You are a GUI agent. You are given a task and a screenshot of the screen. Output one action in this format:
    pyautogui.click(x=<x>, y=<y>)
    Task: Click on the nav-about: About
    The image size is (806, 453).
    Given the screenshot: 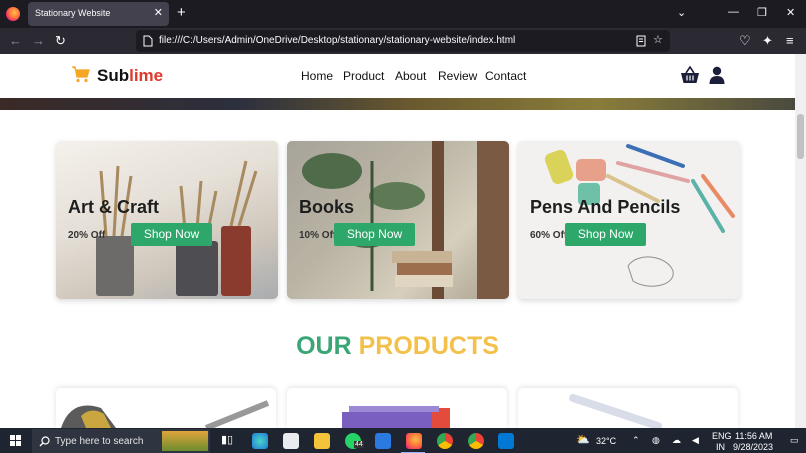 What is the action you would take?
    pyautogui.click(x=410, y=76)
    